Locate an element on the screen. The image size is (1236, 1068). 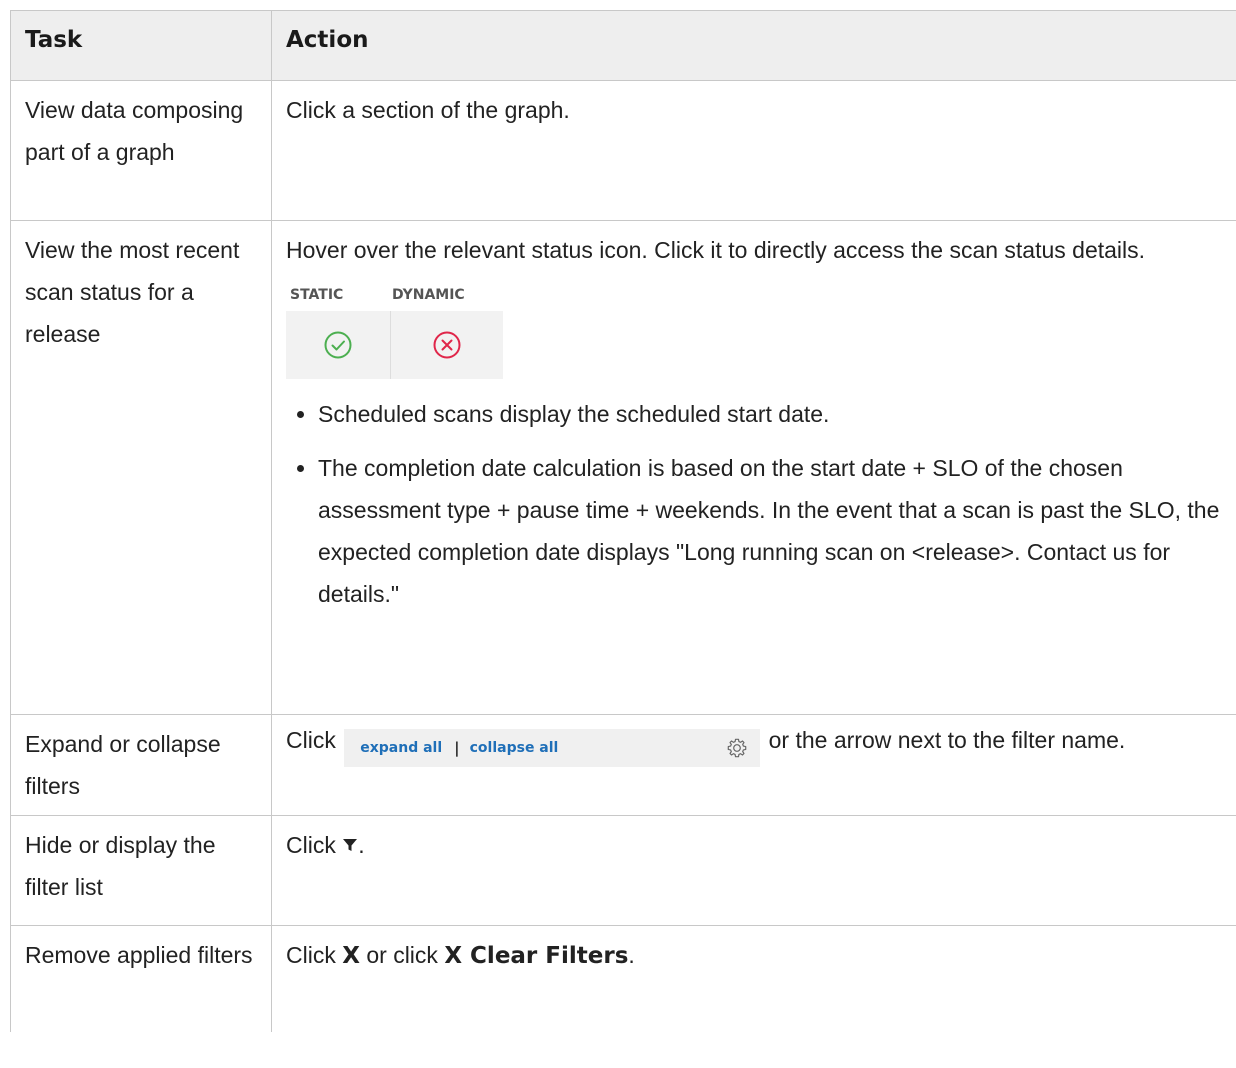
table-row: Hide or display the filter list Click . is located at coordinates (623, 870).